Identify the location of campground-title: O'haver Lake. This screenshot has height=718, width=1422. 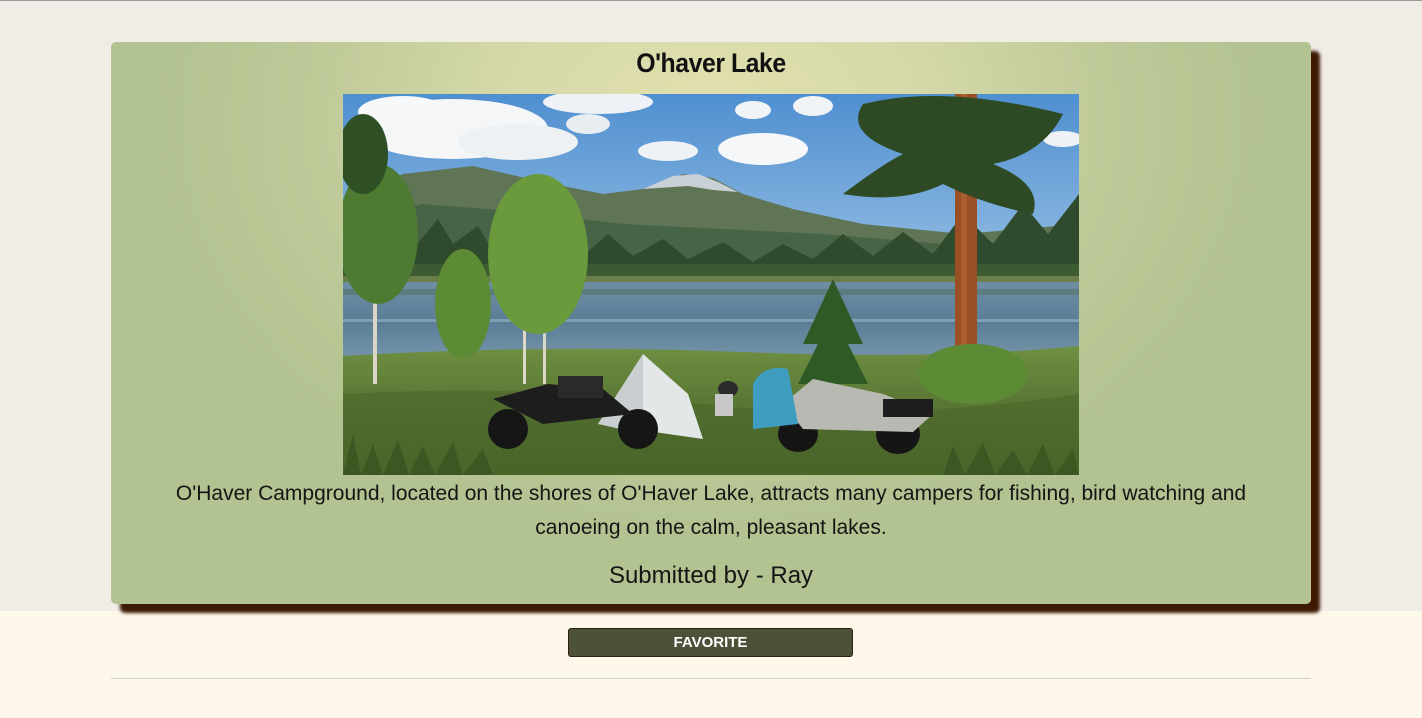
(711, 63).